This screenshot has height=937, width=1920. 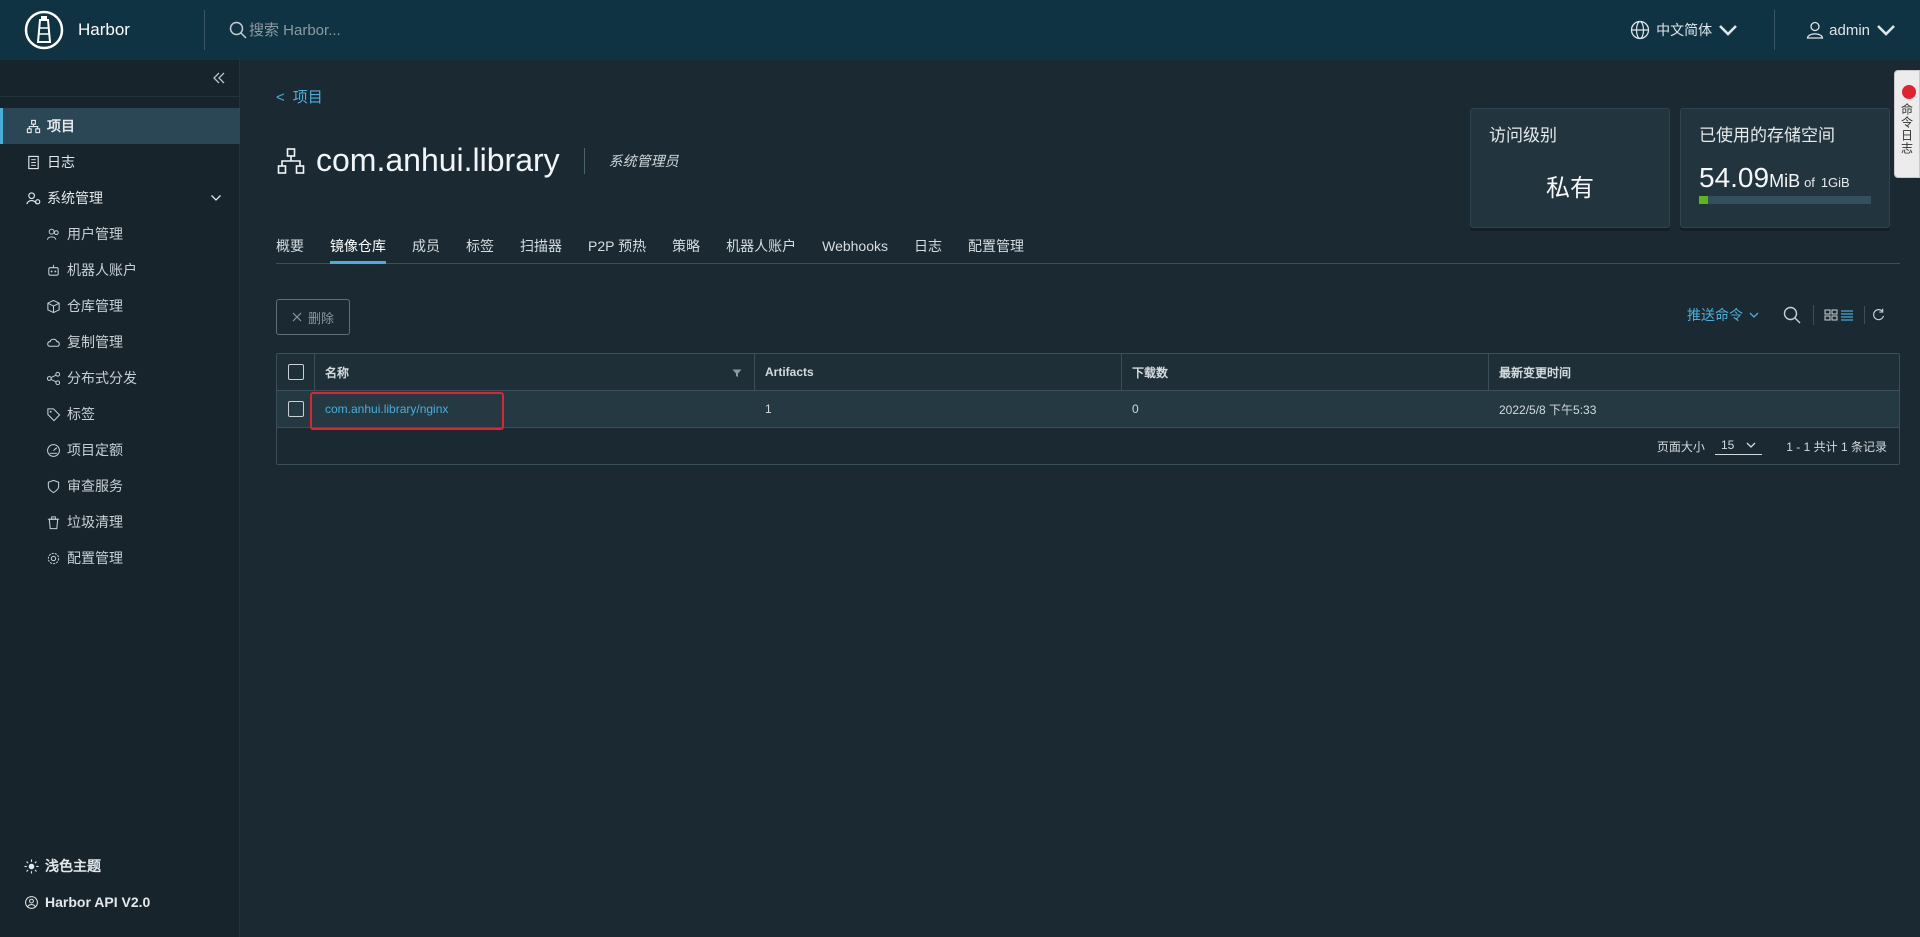 I want to click on storage-used: 54.09, so click(x=1734, y=177).